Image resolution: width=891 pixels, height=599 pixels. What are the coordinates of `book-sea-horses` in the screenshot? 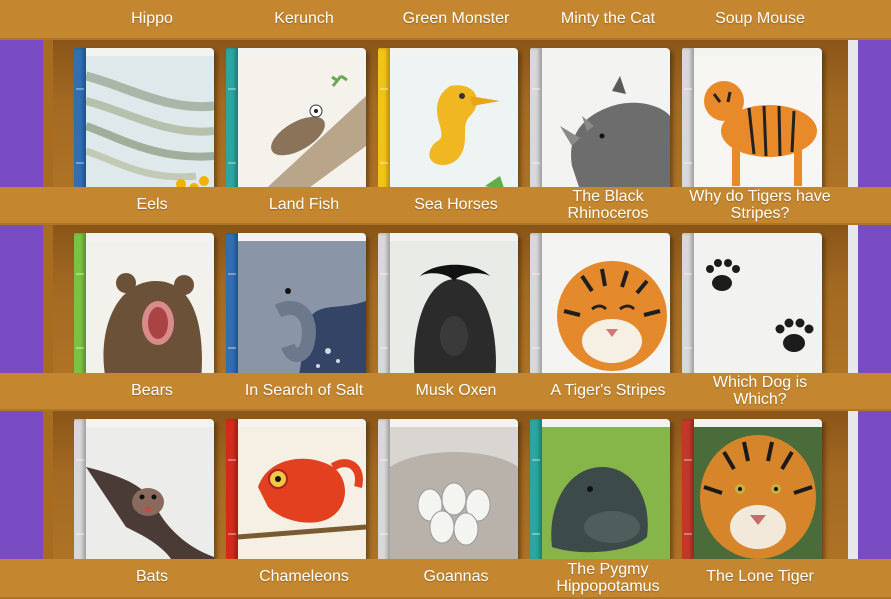 It's located at (448, 122).